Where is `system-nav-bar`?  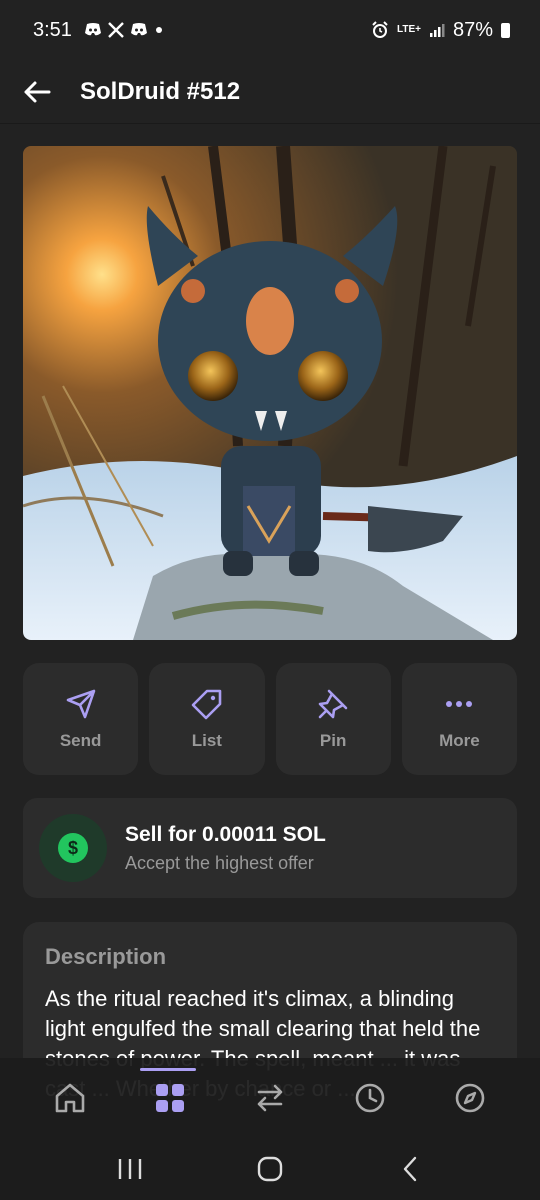
system-nav-bar is located at coordinates (270, 1169).